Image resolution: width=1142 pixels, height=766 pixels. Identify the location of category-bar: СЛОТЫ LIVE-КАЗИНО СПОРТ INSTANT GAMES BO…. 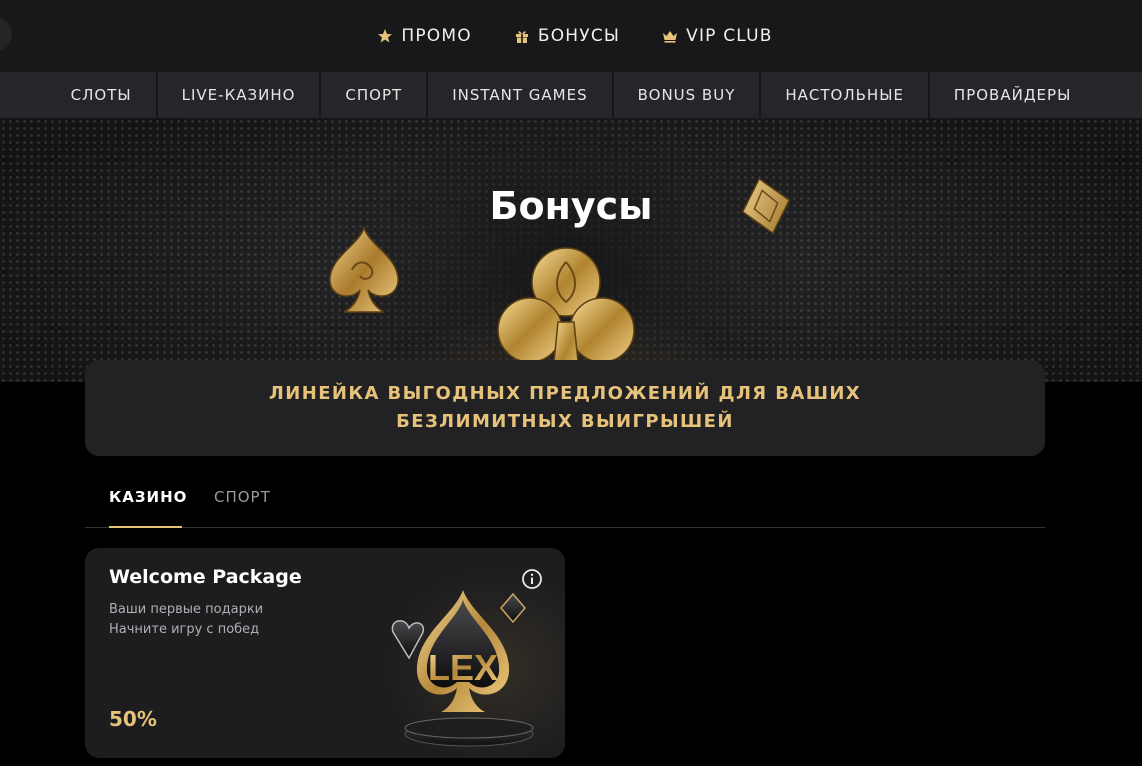
(571, 95).